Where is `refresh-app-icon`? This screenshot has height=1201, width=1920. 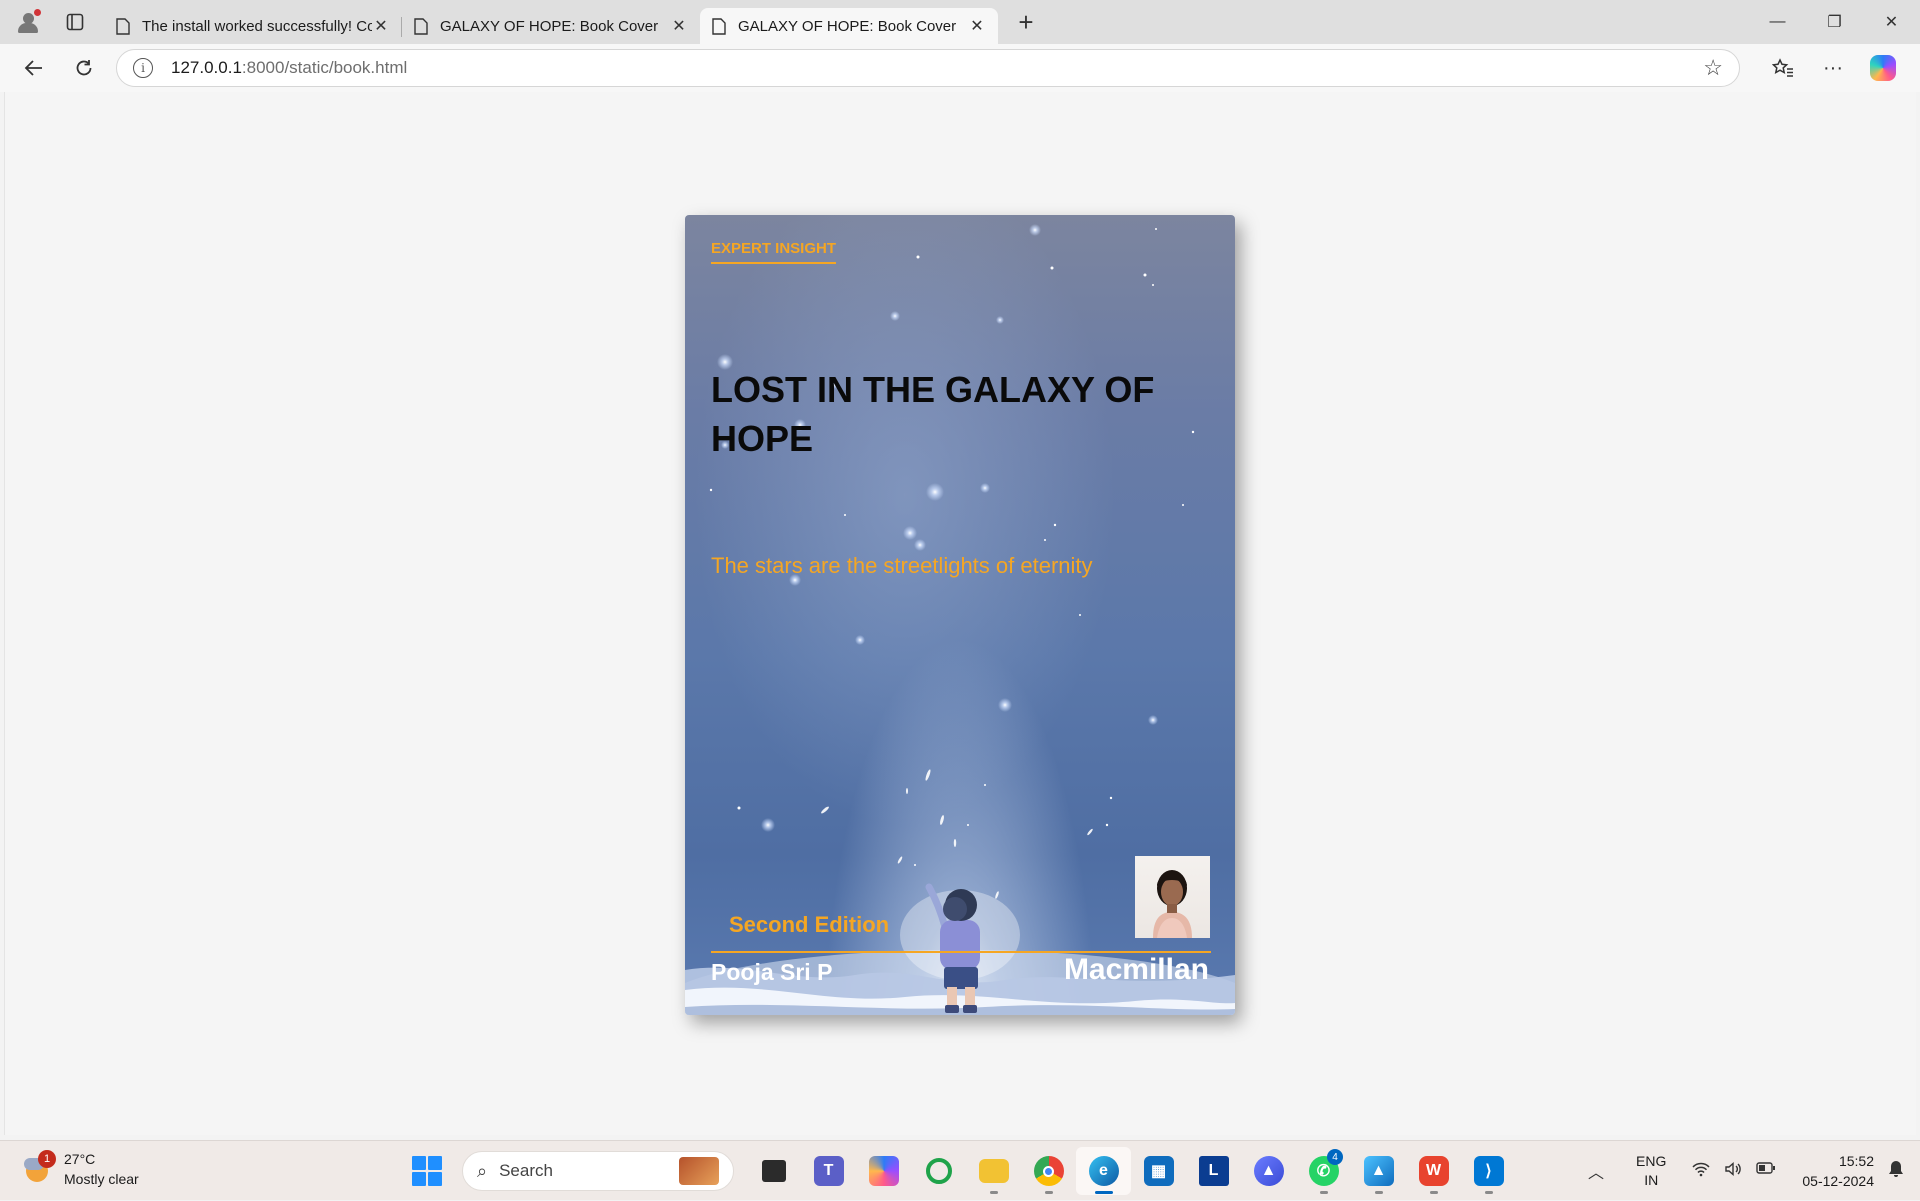 refresh-app-icon is located at coordinates (938, 1171).